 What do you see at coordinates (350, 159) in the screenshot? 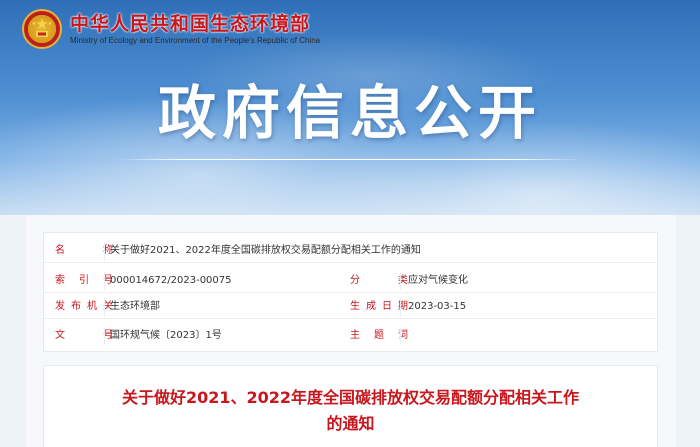
I see `banner-divider` at bounding box center [350, 159].